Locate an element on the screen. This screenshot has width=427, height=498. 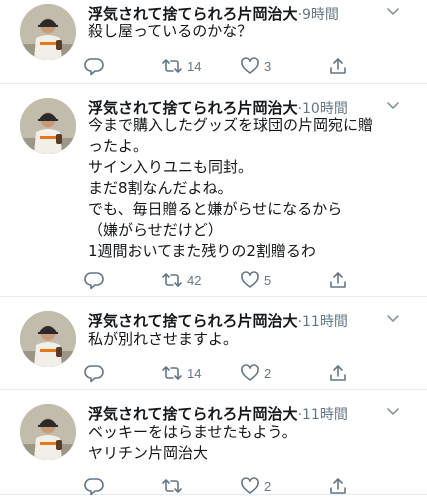
tweet-actions: 14 3 is located at coordinates (255, 66).